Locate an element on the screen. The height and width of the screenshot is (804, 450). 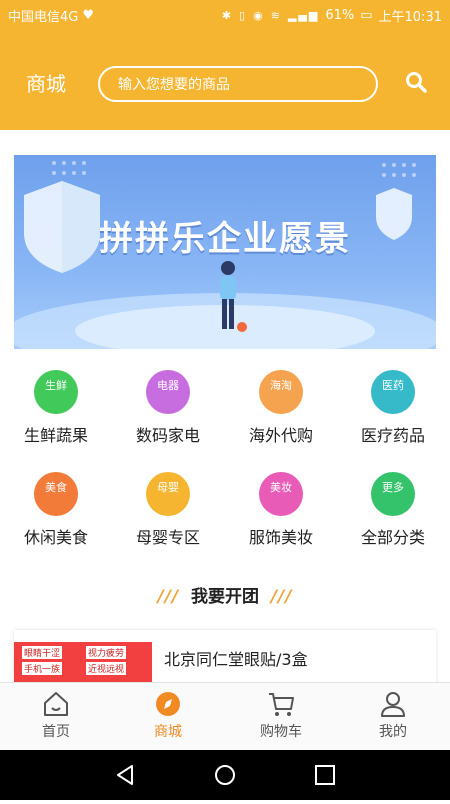
search-icon is located at coordinates (416, 82).